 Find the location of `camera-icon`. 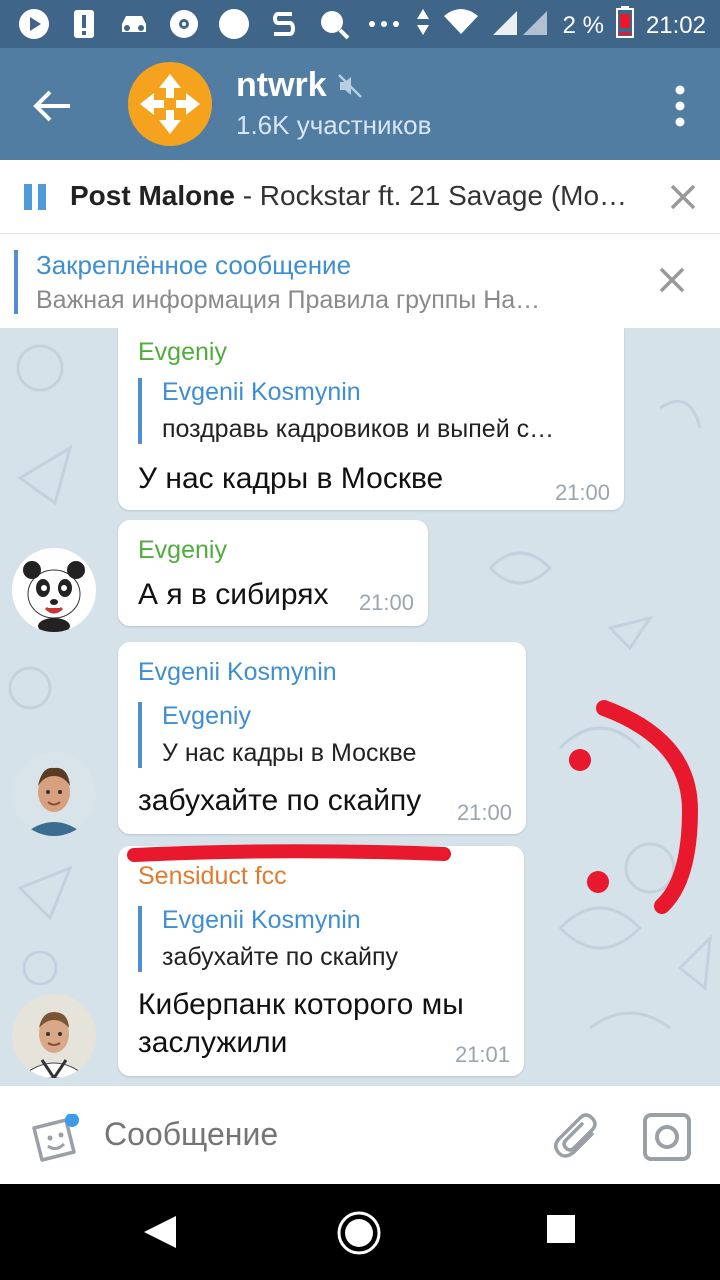

camera-icon is located at coordinates (667, 1137).